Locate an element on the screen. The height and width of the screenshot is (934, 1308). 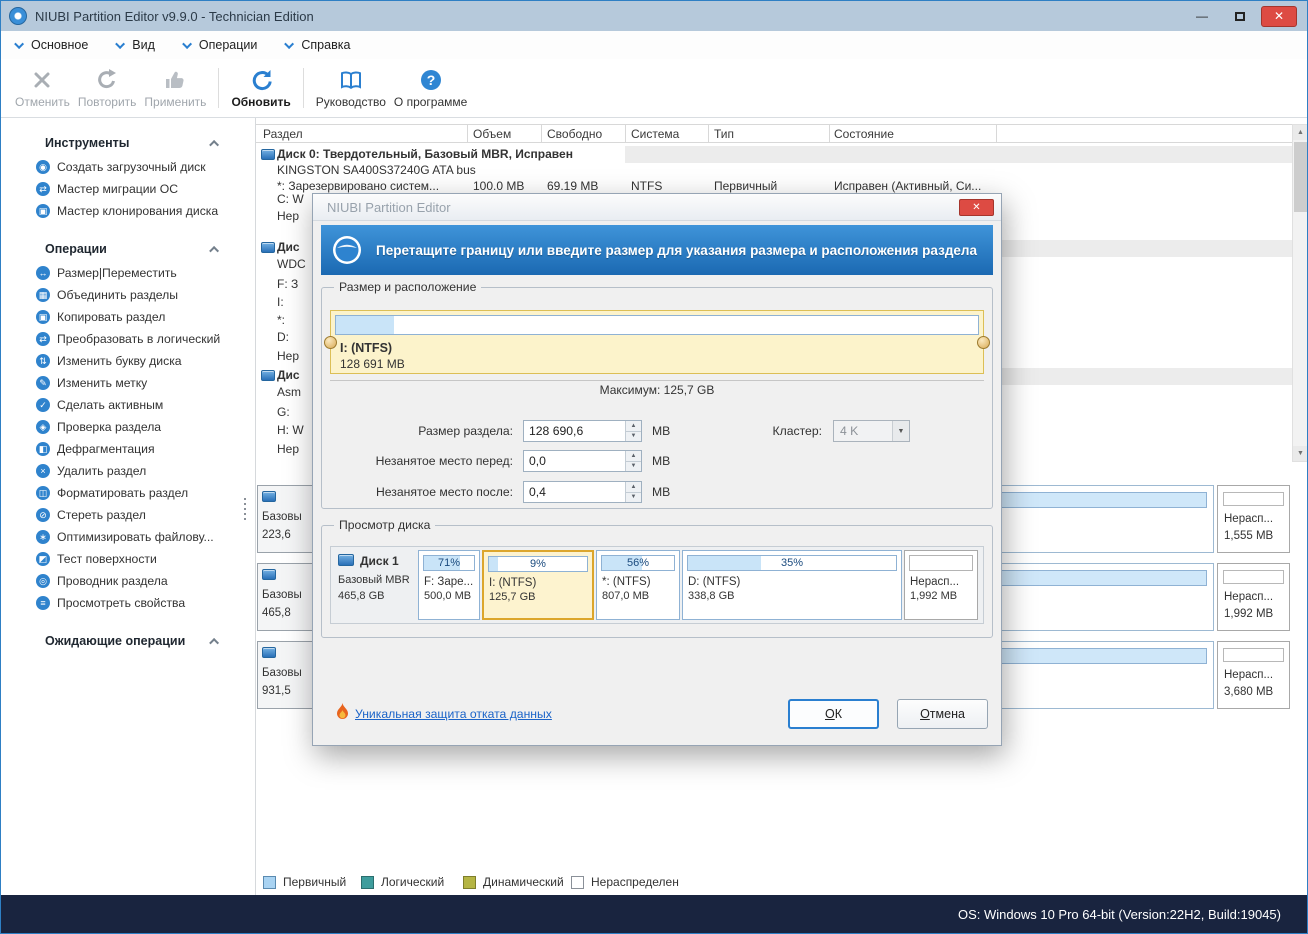
col-header-type: Тип is located at coordinates (724, 134).